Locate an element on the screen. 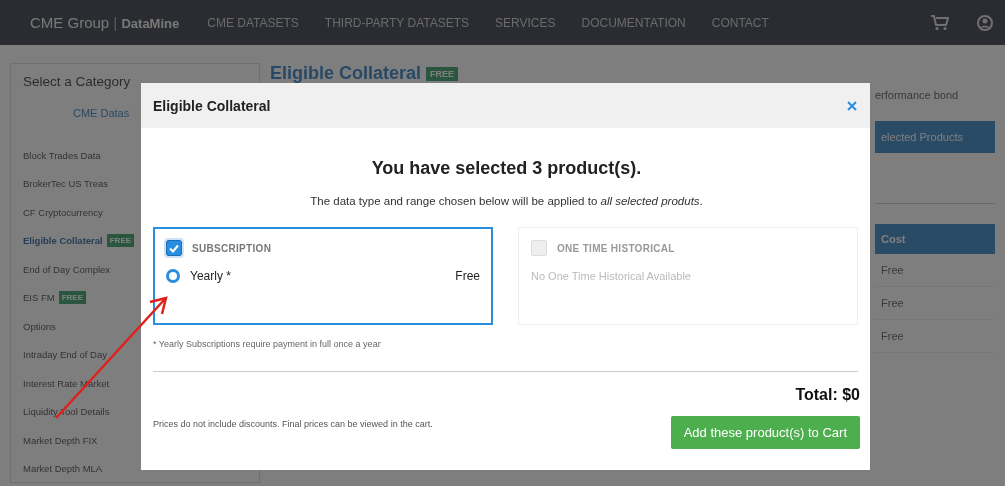  nav-link: CME DATASETS is located at coordinates (253, 22).